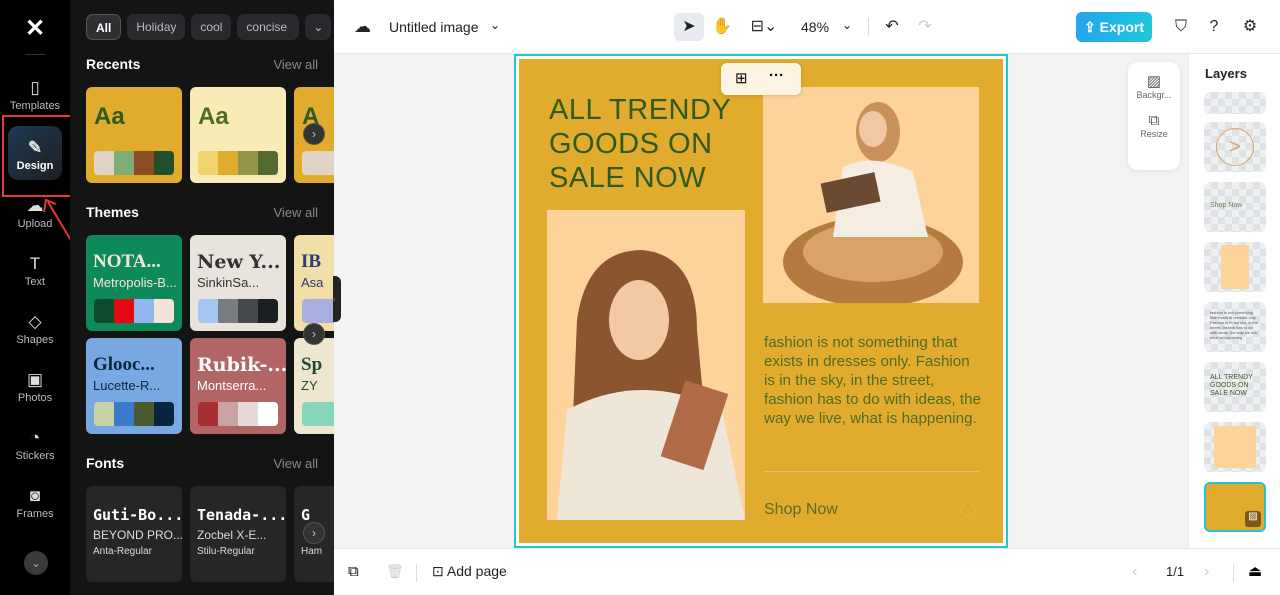  What do you see at coordinates (741, 78) in the screenshot?
I see `replace-image-icon: ⊞` at bounding box center [741, 78].